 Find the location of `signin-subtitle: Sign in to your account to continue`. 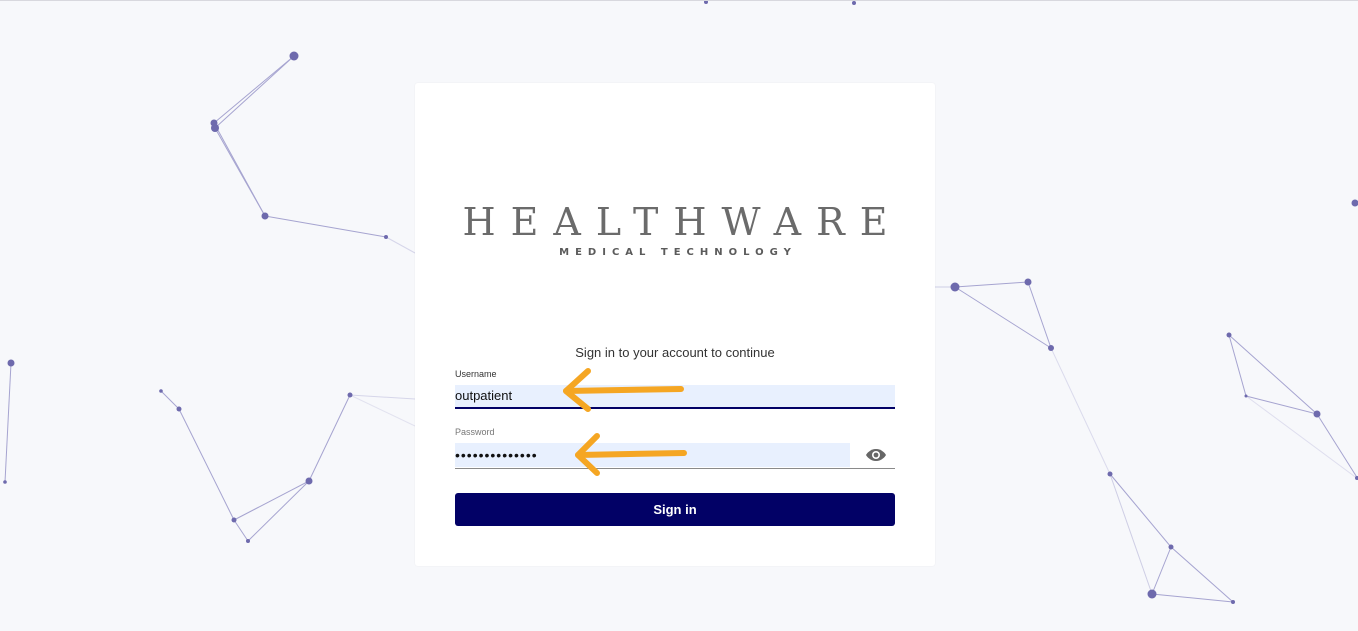

signin-subtitle: Sign in to your account to continue is located at coordinates (675, 352).